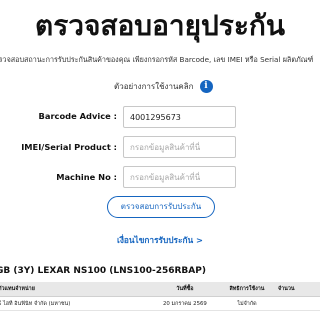 The image size is (320, 320). What do you see at coordinates (184, 289) in the screenshot?
I see `column-header-purchase-date: วันที่ซื้อ` at bounding box center [184, 289].